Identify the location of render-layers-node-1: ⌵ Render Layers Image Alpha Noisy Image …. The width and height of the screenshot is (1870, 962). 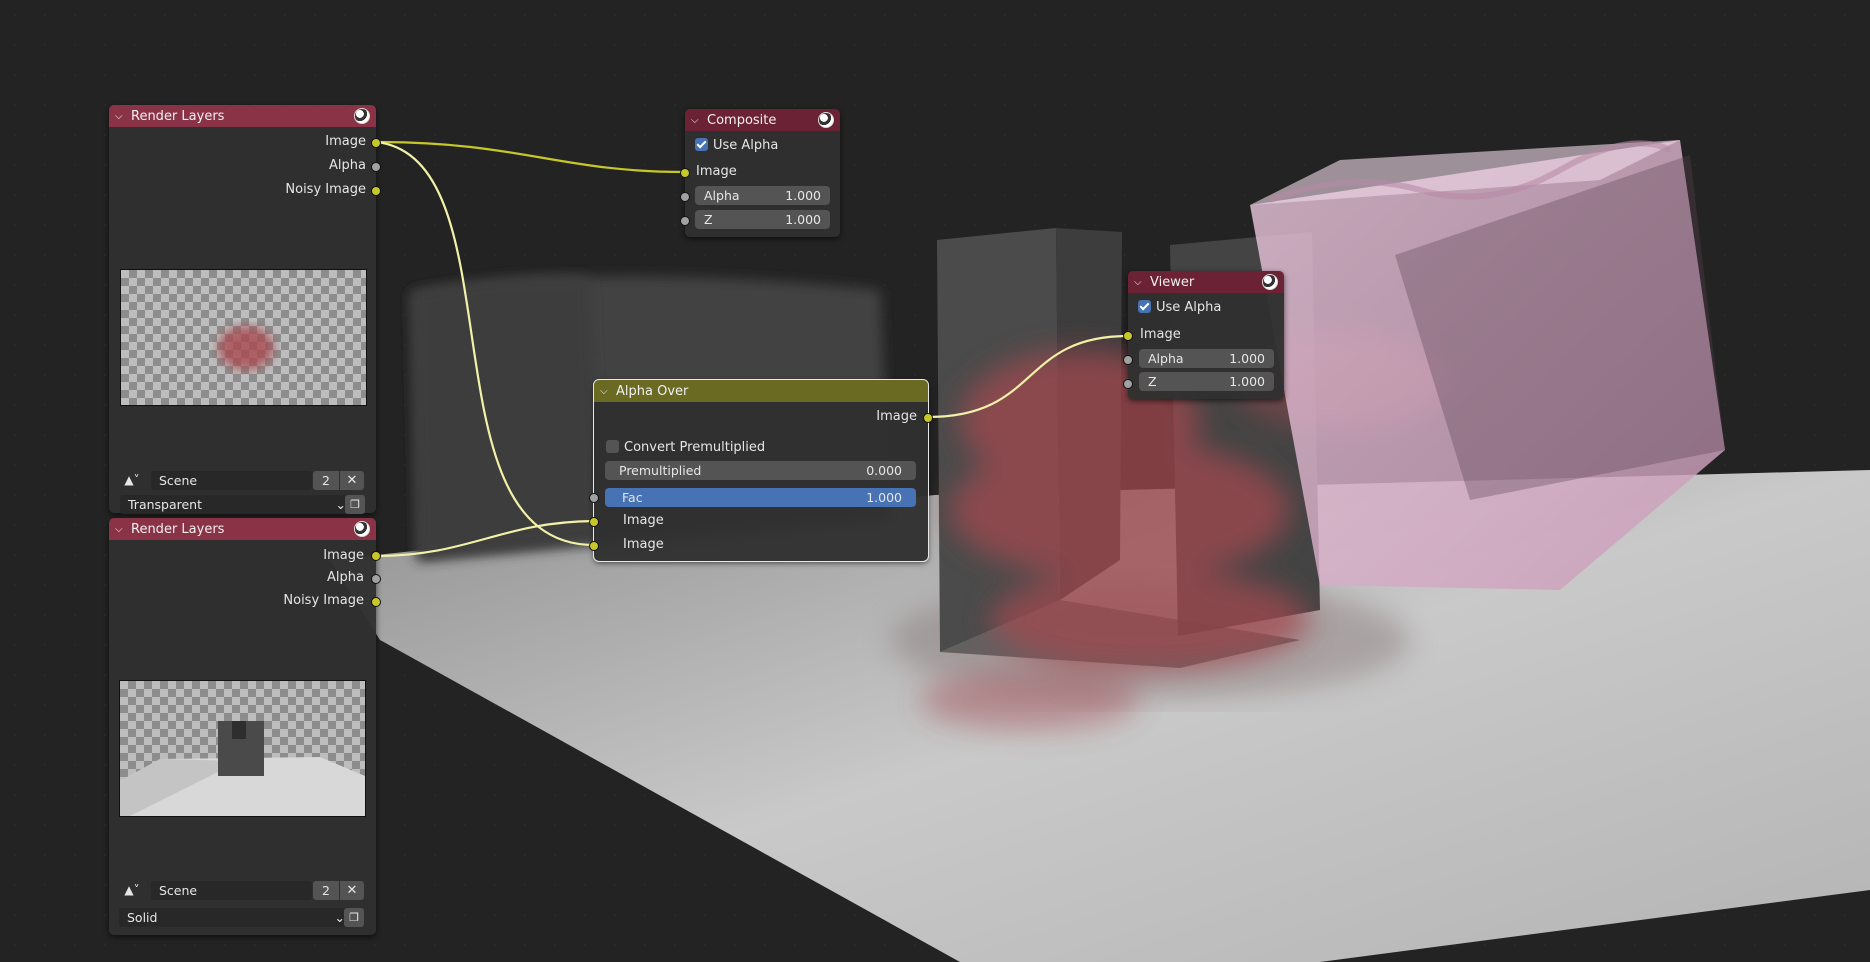
(245, 309).